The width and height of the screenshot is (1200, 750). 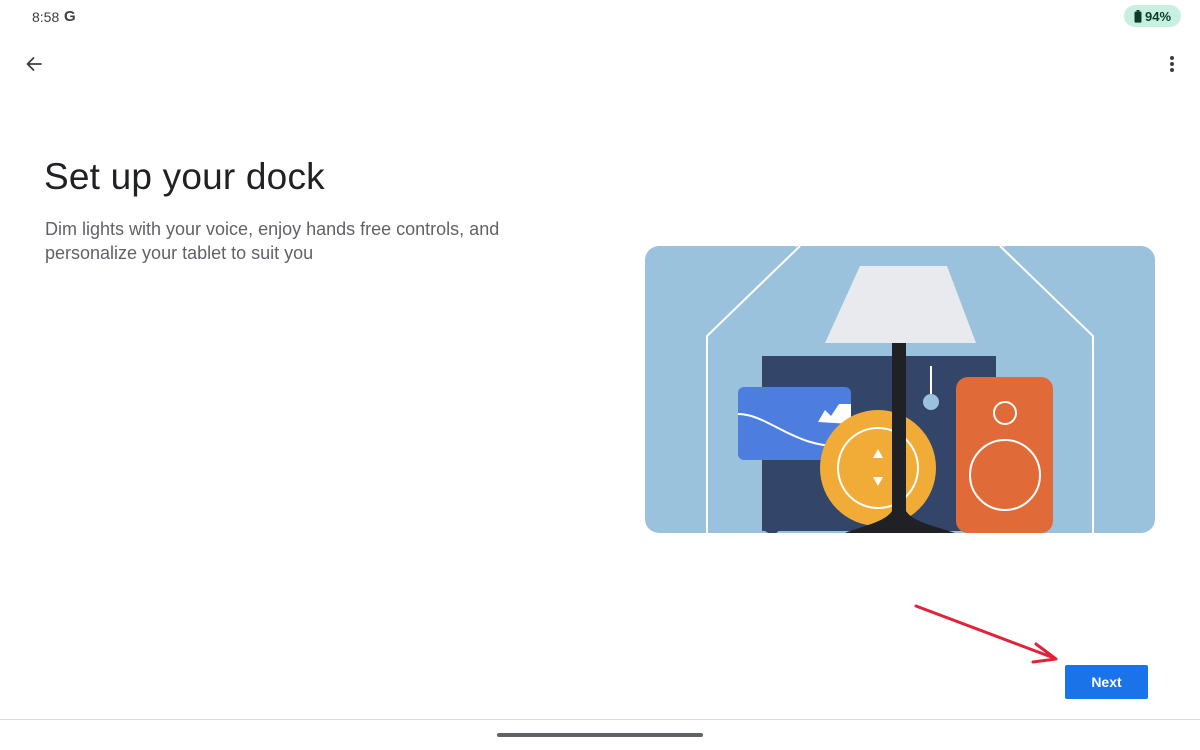 I want to click on annotation-arrow-icon, so click(x=986, y=634).